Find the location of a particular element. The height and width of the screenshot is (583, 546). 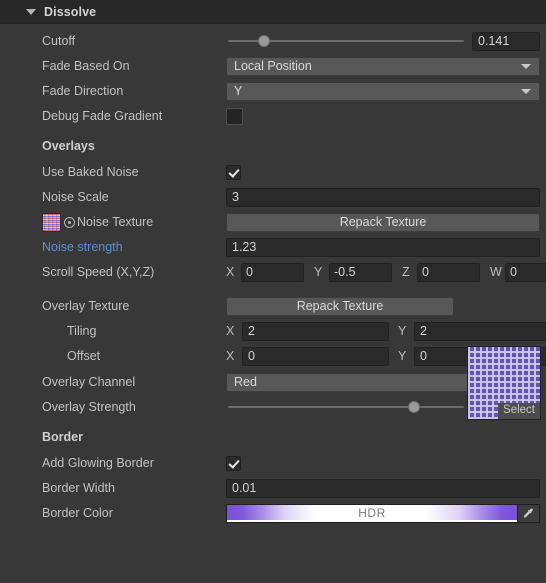

label-border-width: Border Width is located at coordinates (78, 488).